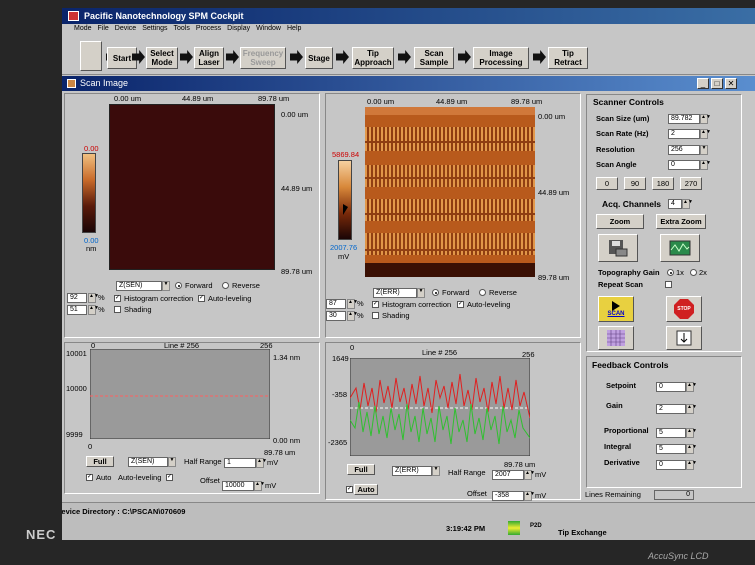 The width and height of the screenshot is (755, 565). Describe the element at coordinates (366, 489) in the screenshot. I see `right-auto-button: Auto` at that location.